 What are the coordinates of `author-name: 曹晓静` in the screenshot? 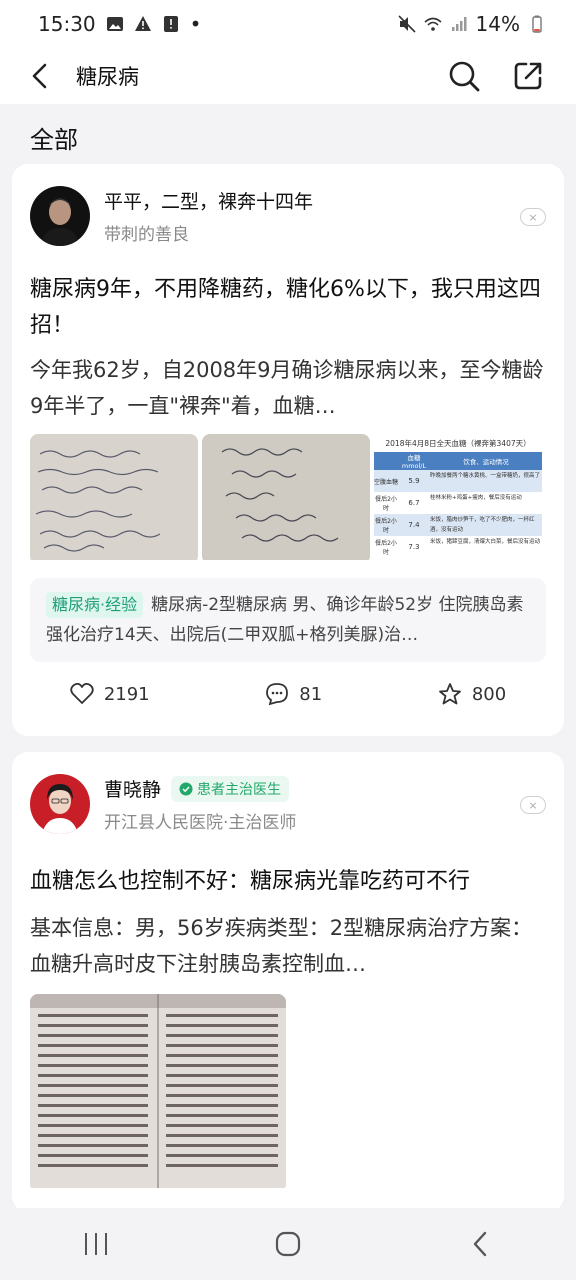 It's located at (132, 788).